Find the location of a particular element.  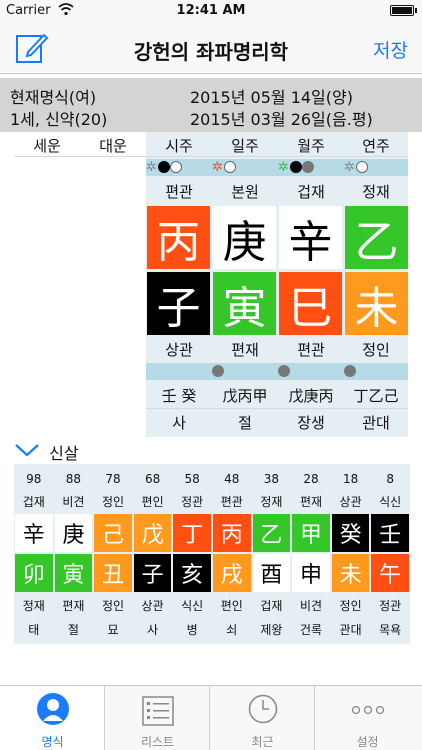

lunar-date: 2015년 03월 26일(음.평) is located at coordinates (281, 119).